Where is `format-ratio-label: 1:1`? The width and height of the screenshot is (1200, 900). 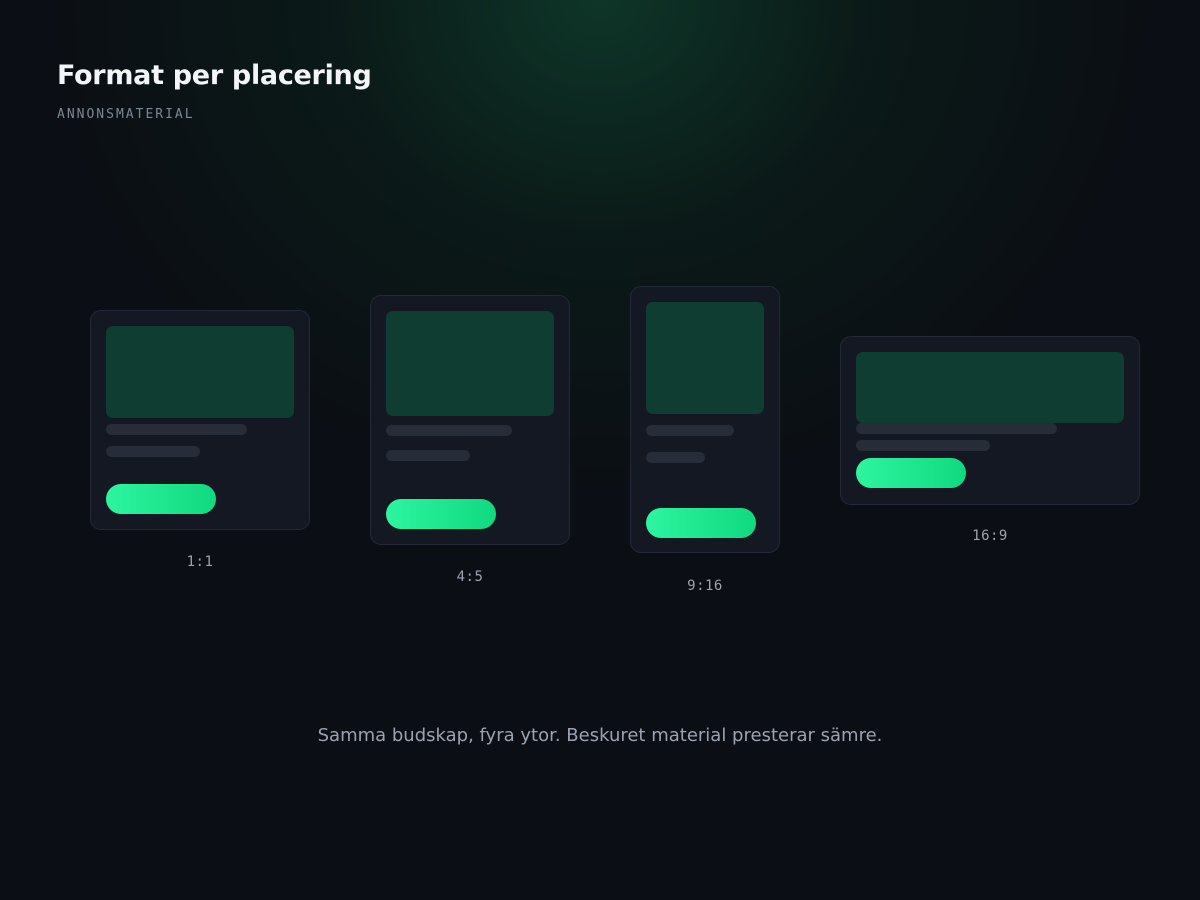 format-ratio-label: 1:1 is located at coordinates (200, 562).